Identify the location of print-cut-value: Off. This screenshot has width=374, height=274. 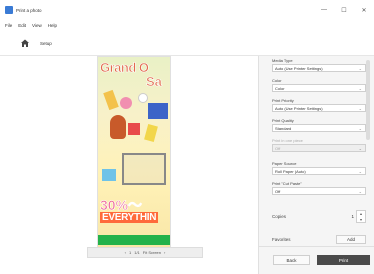
(278, 191).